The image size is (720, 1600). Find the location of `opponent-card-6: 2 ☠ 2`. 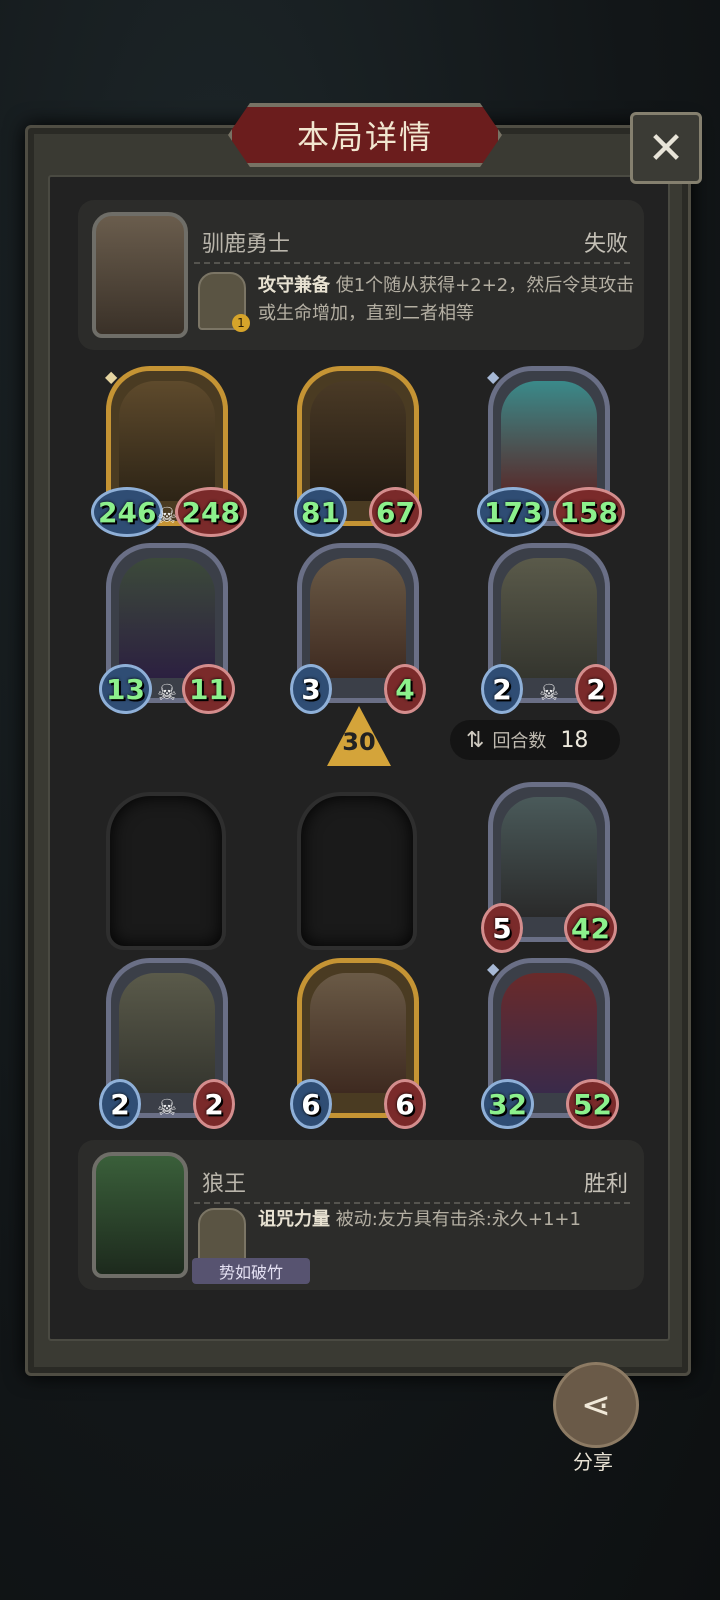

opponent-card-6: 2 ☠ 2 is located at coordinates (549, 628).